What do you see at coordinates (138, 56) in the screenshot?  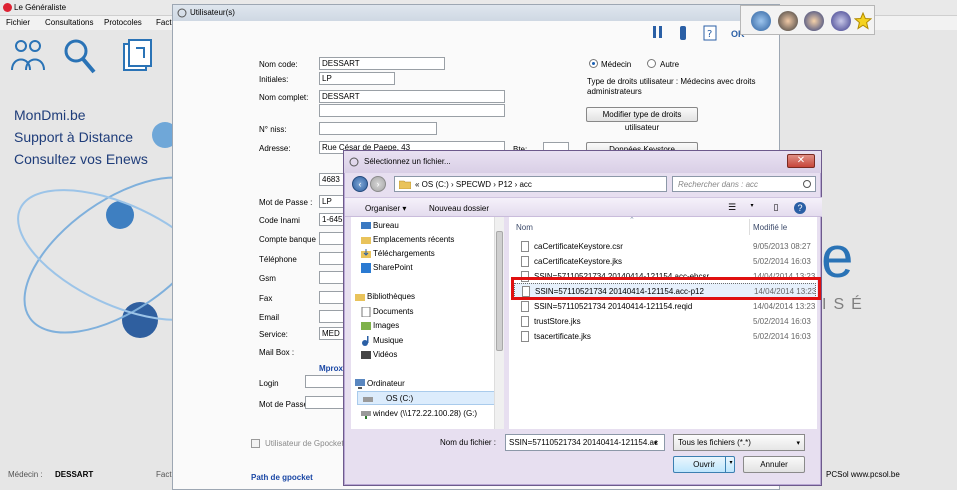 I see `documents-icon` at bounding box center [138, 56].